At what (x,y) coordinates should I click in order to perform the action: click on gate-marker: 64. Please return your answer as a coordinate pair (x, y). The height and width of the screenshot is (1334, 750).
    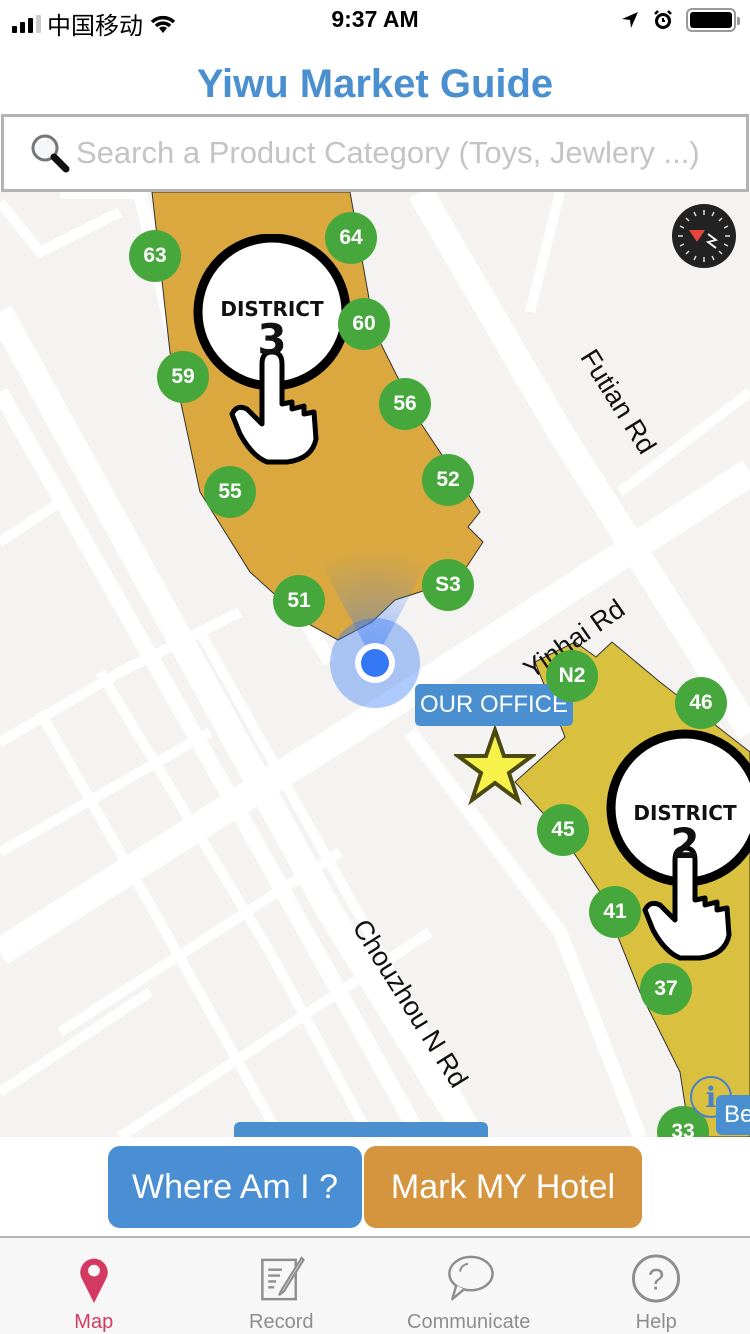
    Looking at the image, I should click on (351, 238).